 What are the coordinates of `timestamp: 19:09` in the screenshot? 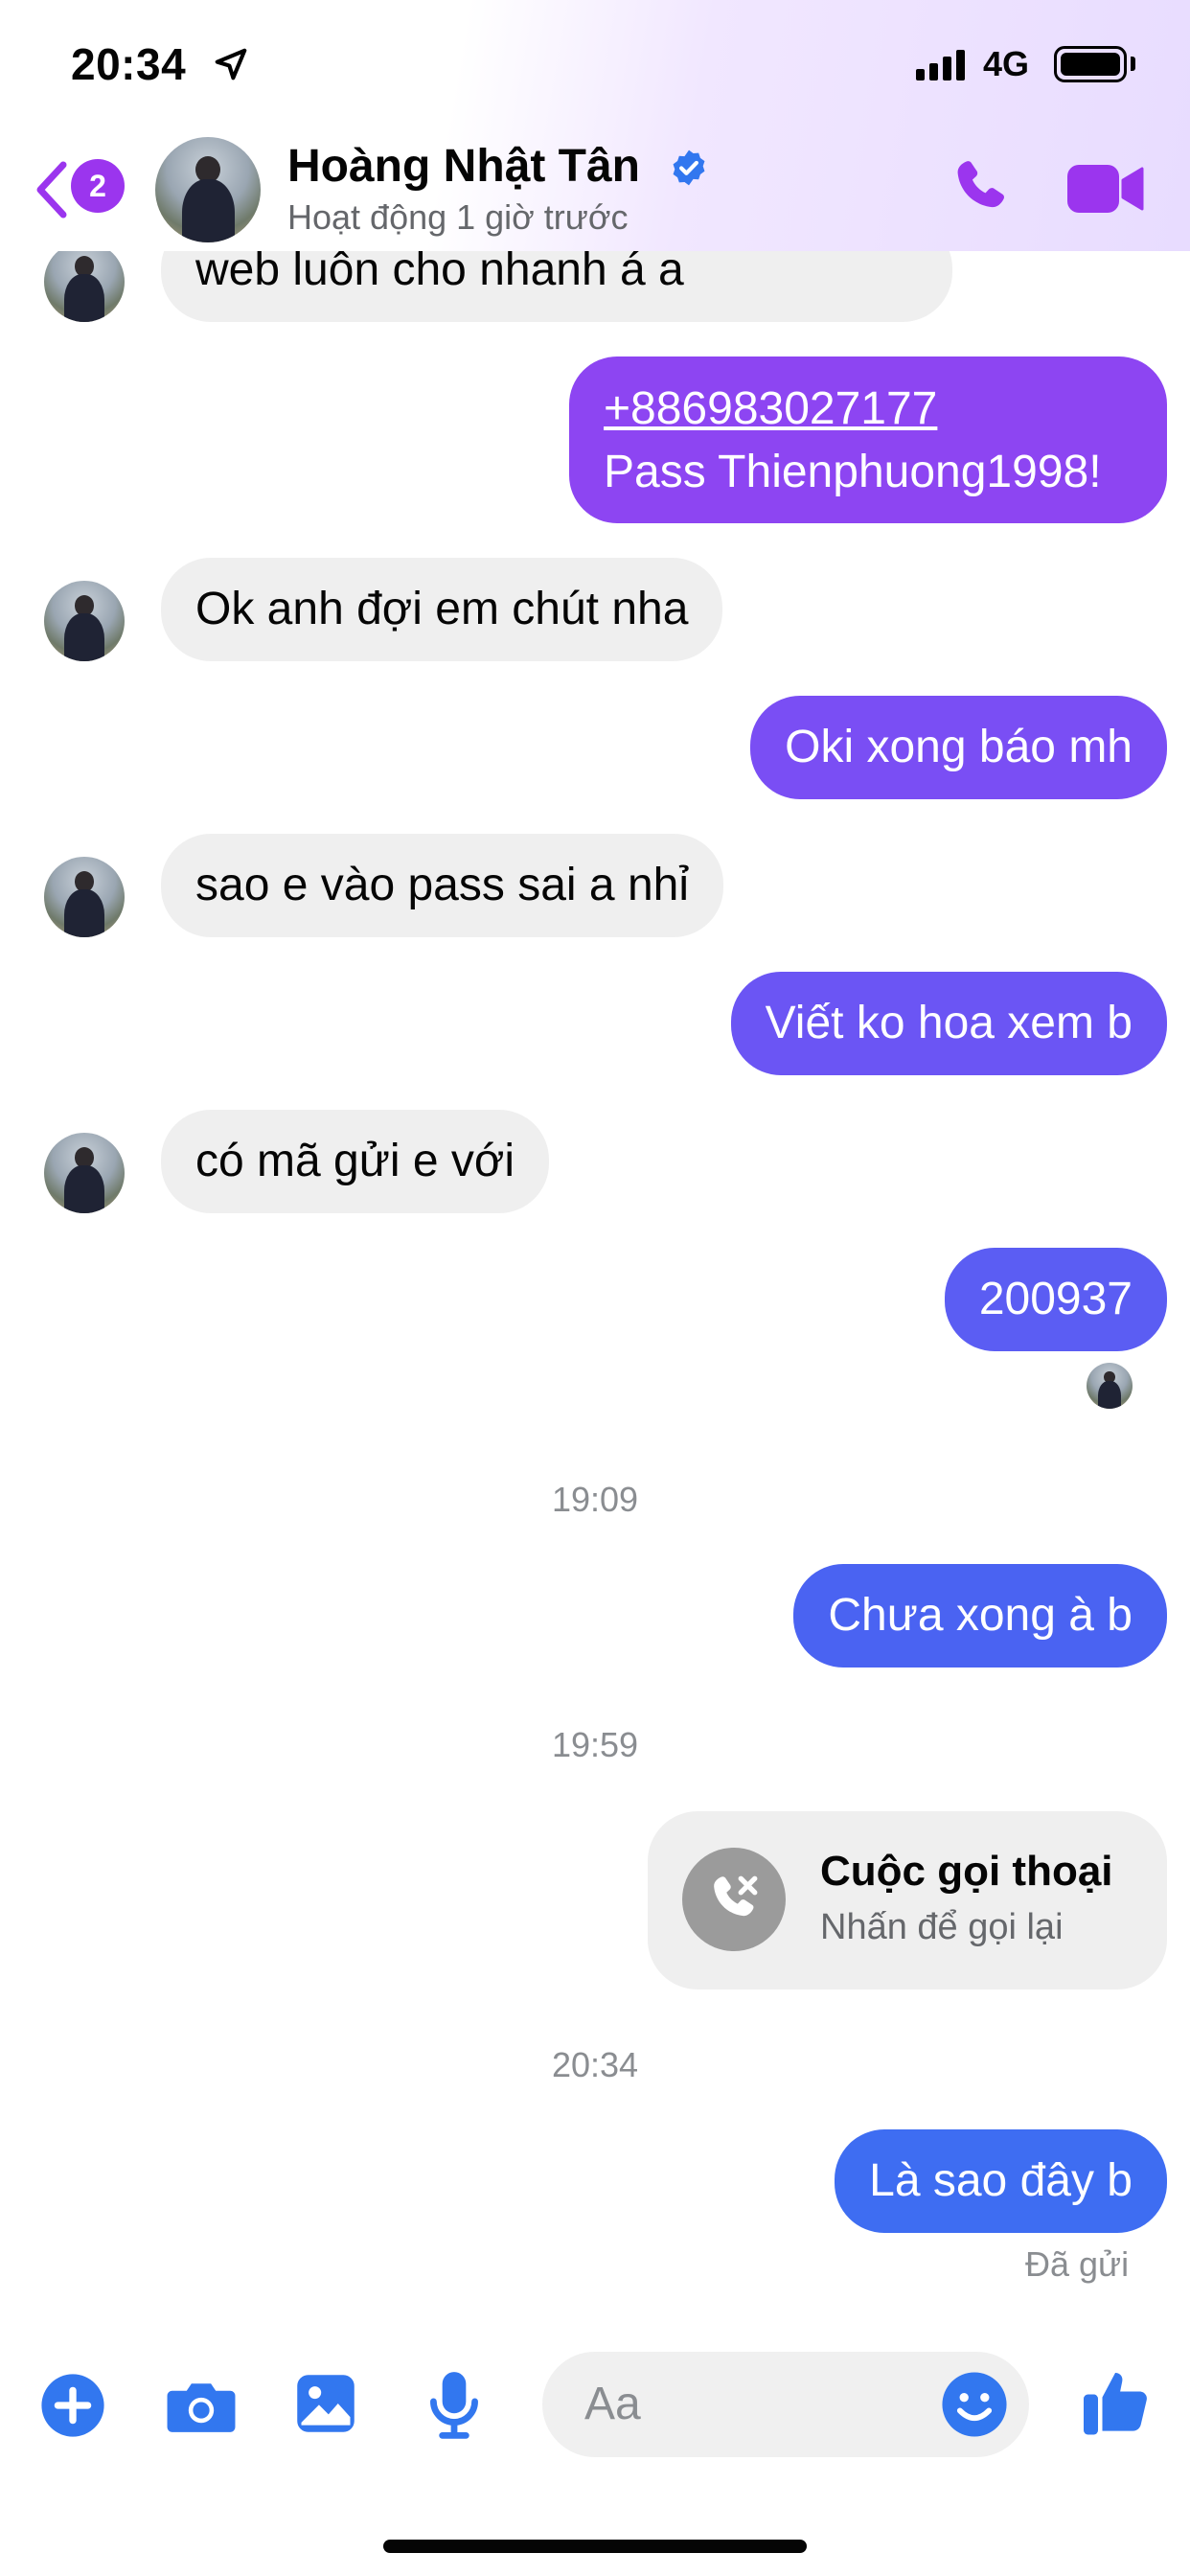 It's located at (595, 1499).